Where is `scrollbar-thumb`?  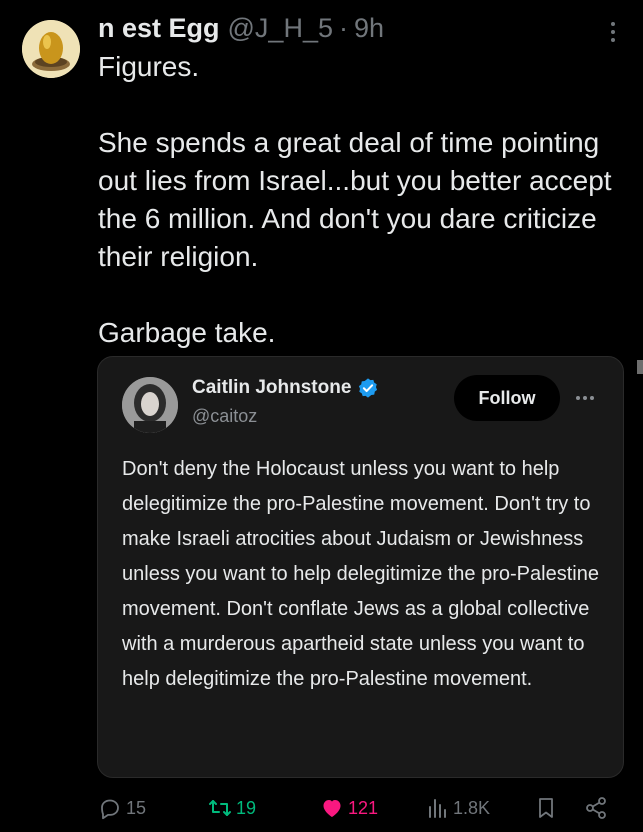 scrollbar-thumb is located at coordinates (640, 367).